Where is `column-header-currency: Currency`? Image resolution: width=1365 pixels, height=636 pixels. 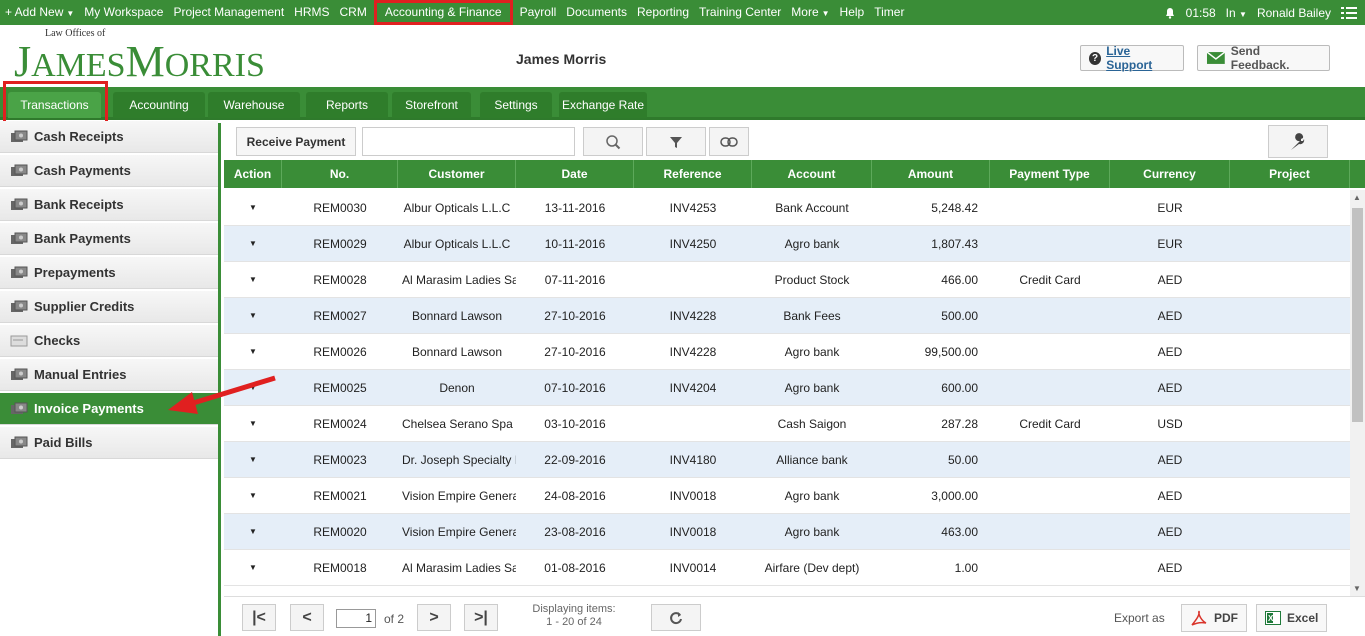 column-header-currency: Currency is located at coordinates (1170, 174).